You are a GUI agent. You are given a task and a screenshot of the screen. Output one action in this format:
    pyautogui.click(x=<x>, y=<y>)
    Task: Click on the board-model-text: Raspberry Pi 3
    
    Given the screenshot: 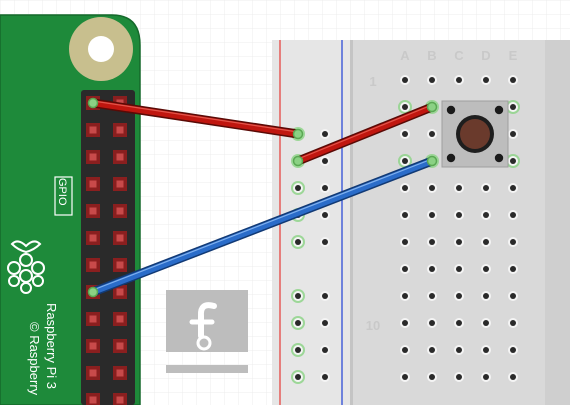 What is the action you would take?
    pyautogui.click(x=51, y=346)
    